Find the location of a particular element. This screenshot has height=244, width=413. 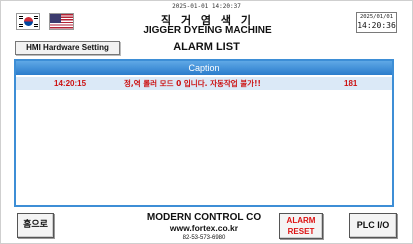

company-url: www.fortex.co.kr is located at coordinates (204, 228).